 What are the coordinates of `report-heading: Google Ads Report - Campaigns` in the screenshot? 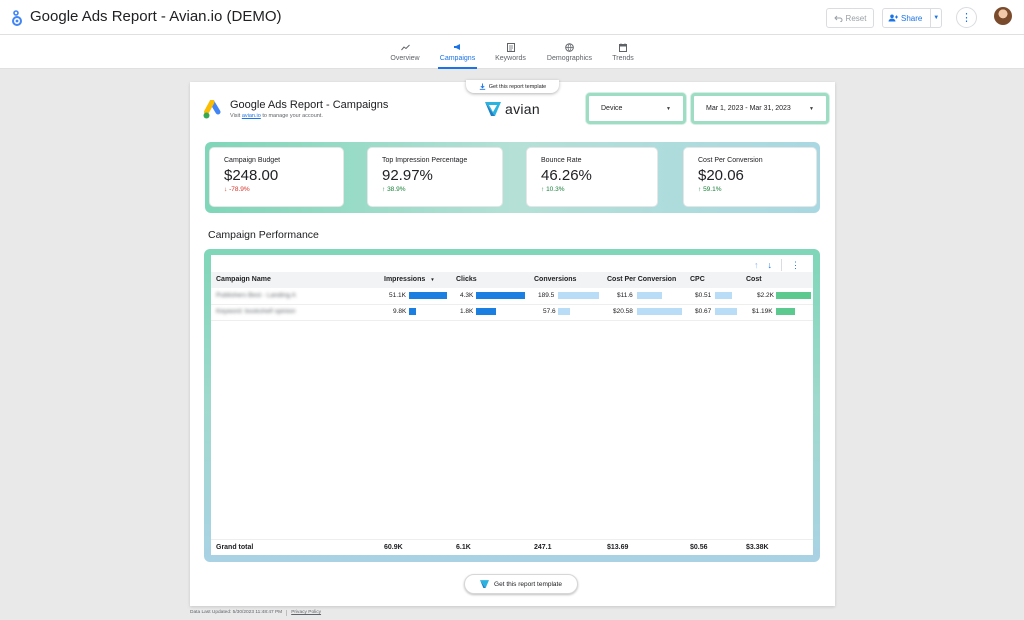 It's located at (309, 105).